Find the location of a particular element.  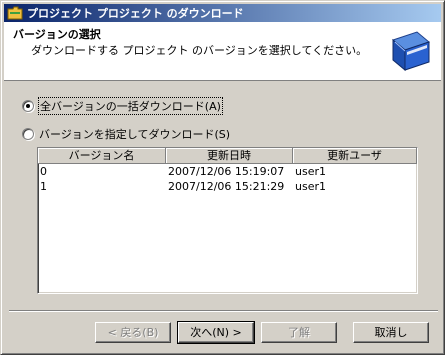

title-bar: プロジェクト プロジェクト のダウンロード is located at coordinates (222, 13).